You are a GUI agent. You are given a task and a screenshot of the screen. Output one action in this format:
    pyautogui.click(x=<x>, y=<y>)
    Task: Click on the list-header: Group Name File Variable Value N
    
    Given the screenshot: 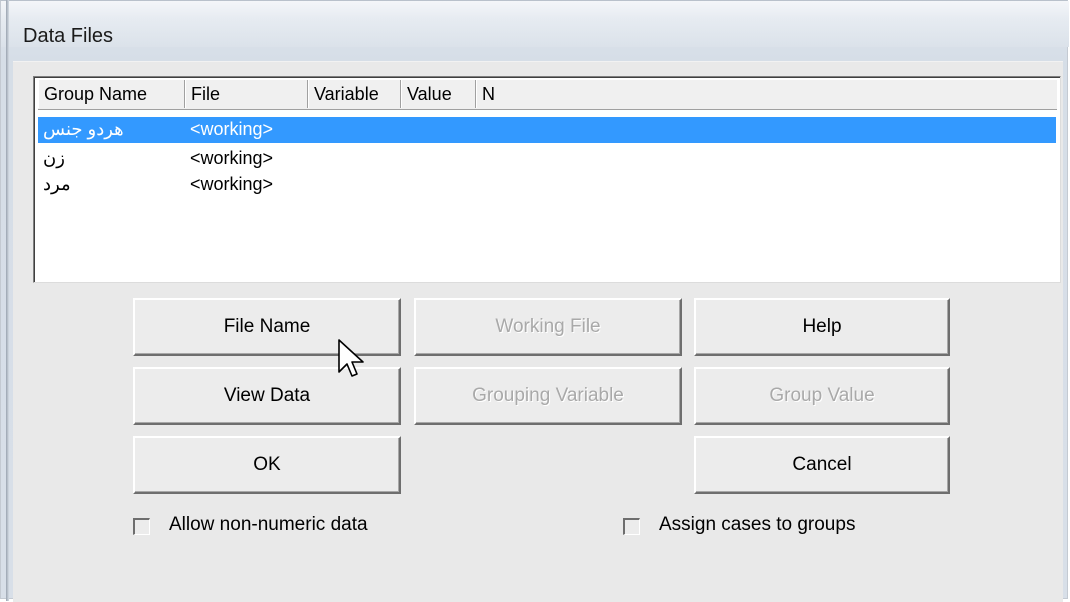 What is the action you would take?
    pyautogui.click(x=547, y=95)
    